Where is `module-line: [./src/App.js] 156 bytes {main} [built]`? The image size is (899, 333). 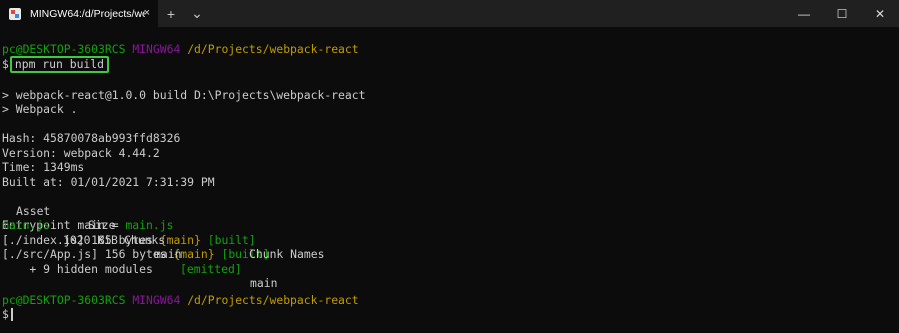 module-line: [./src/App.js] 156 bytes {main} [built] is located at coordinates (450, 254).